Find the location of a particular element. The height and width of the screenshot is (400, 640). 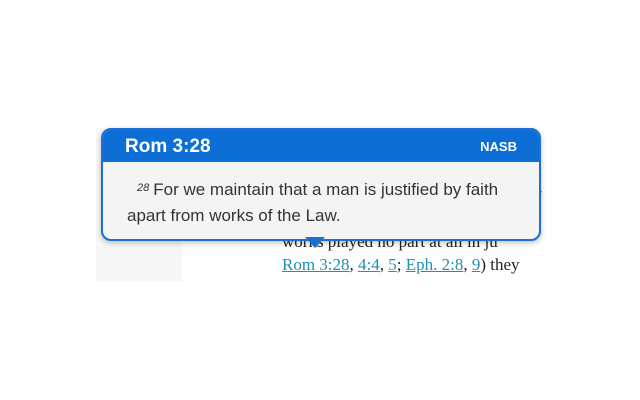

popup-version-label: NASB is located at coordinates (498, 146).